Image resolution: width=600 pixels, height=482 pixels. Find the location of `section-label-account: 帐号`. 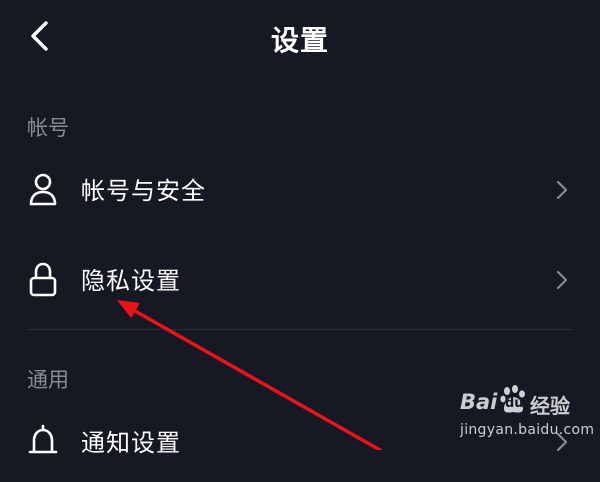

section-label-account: 帐号 is located at coordinates (48, 128).